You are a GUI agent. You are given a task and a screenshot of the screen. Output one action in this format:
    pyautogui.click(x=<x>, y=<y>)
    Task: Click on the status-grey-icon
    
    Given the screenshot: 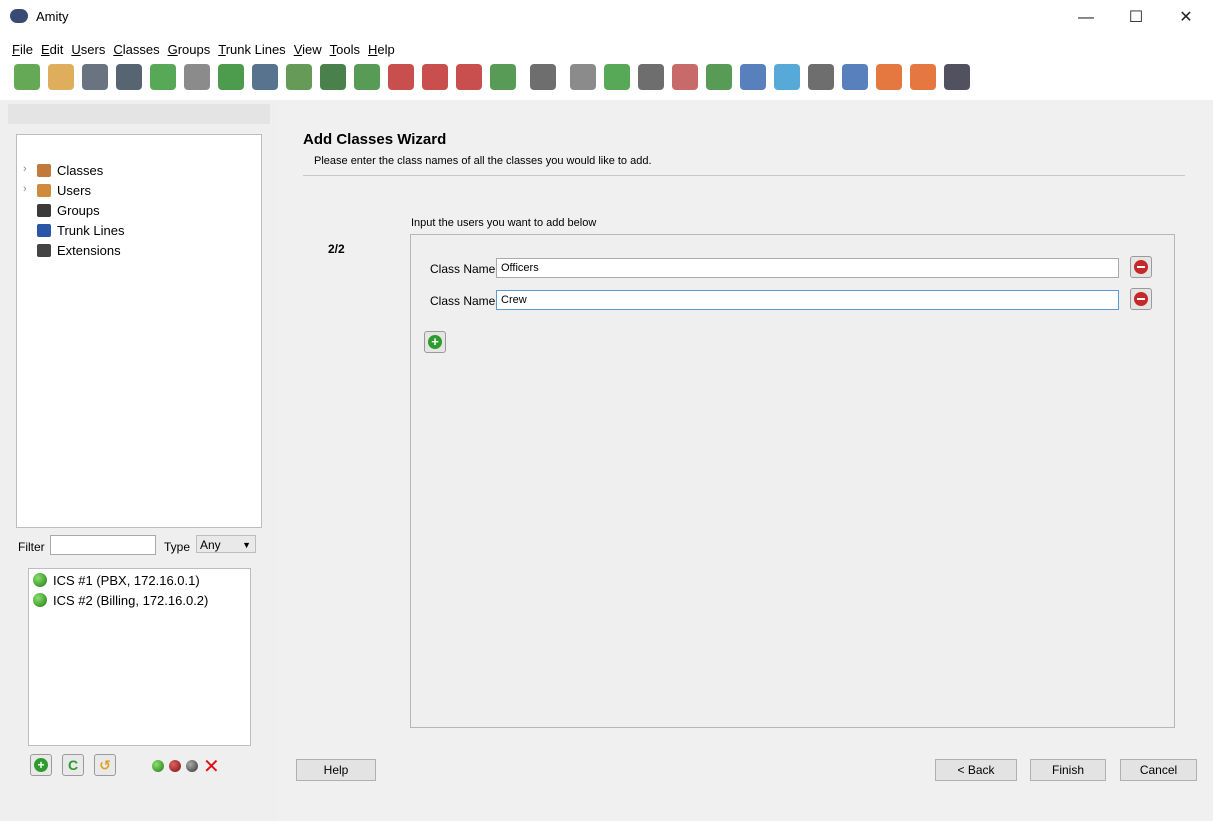 What is the action you would take?
    pyautogui.click(x=192, y=766)
    